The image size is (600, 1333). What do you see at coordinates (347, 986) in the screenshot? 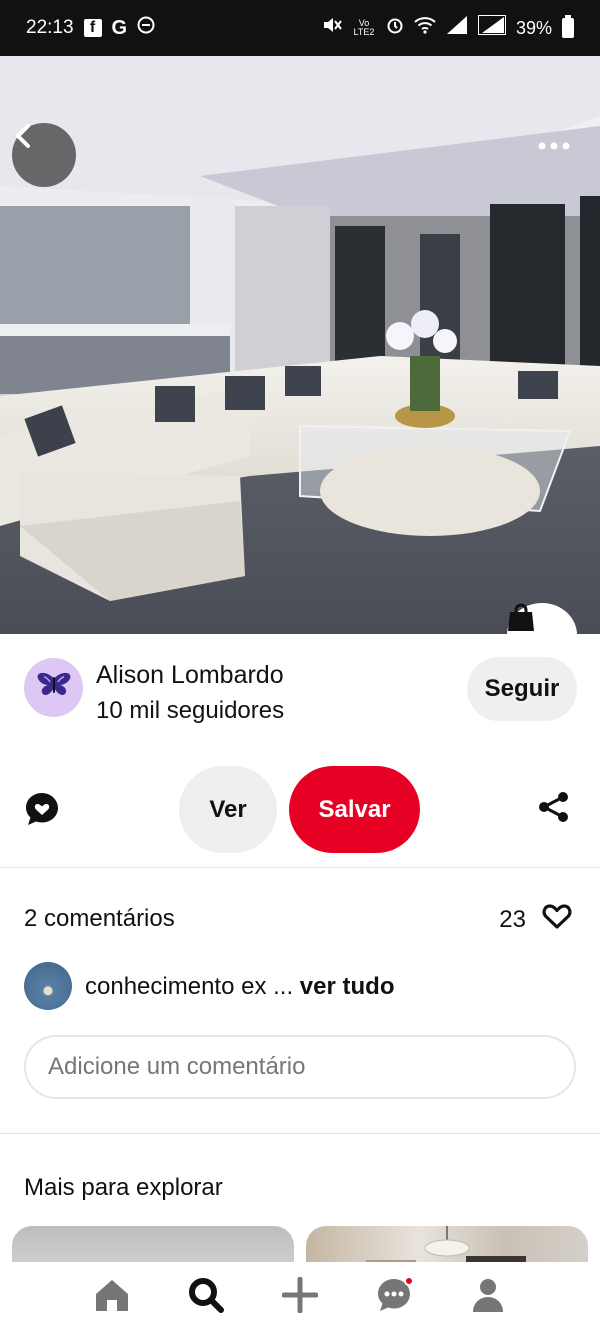
I see `see-all-link: ver tudo` at bounding box center [347, 986].